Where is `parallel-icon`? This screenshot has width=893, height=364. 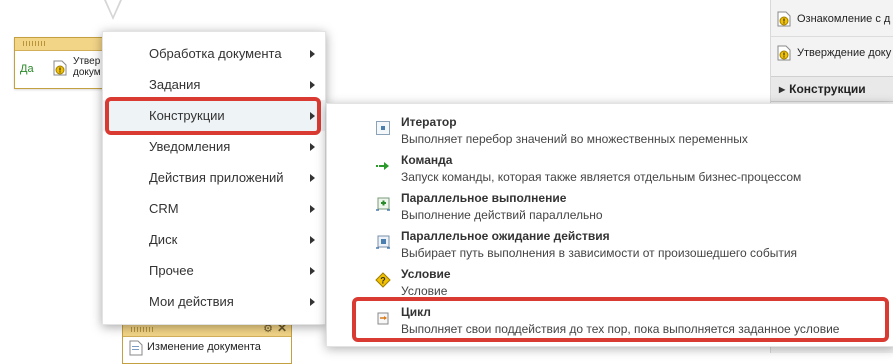
parallel-icon is located at coordinates (383, 204).